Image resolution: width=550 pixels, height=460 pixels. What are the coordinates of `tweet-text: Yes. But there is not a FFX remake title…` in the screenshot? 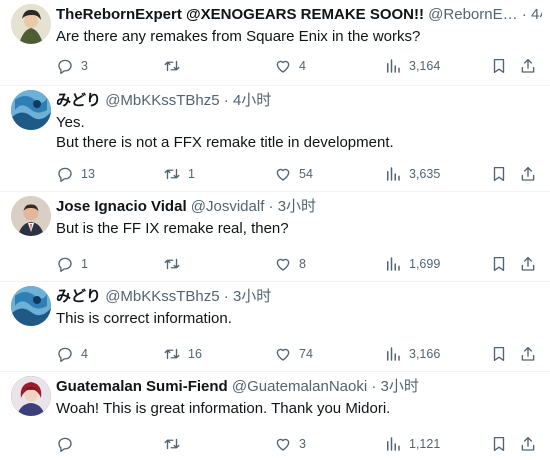 It's located at (299, 133).